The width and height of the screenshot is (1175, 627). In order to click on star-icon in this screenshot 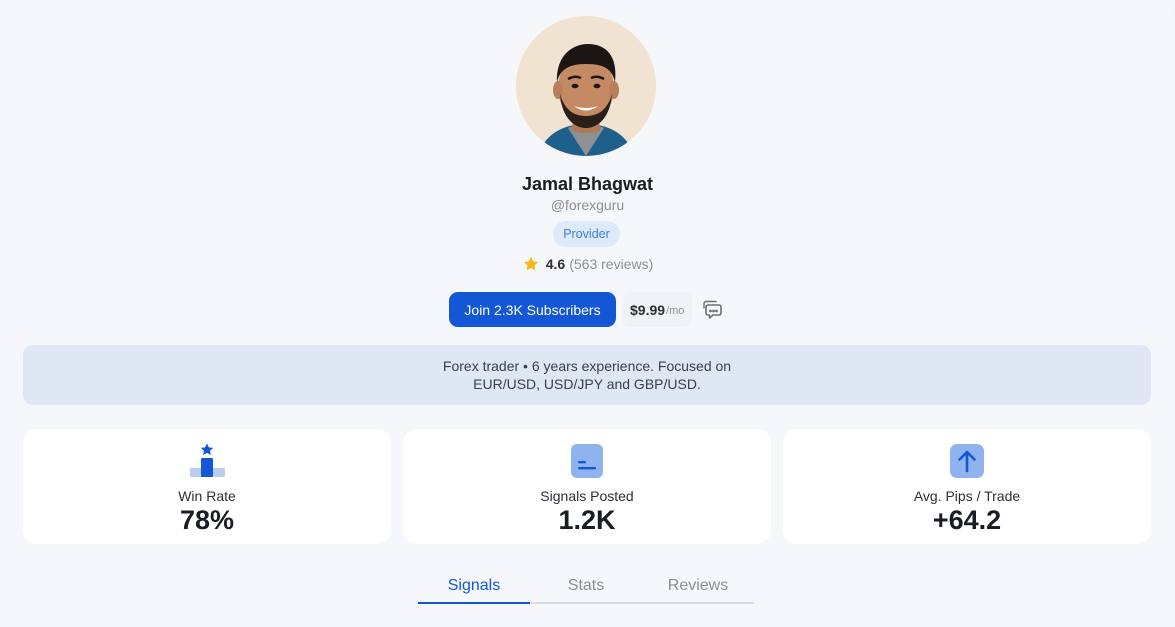, I will do `click(530, 263)`.